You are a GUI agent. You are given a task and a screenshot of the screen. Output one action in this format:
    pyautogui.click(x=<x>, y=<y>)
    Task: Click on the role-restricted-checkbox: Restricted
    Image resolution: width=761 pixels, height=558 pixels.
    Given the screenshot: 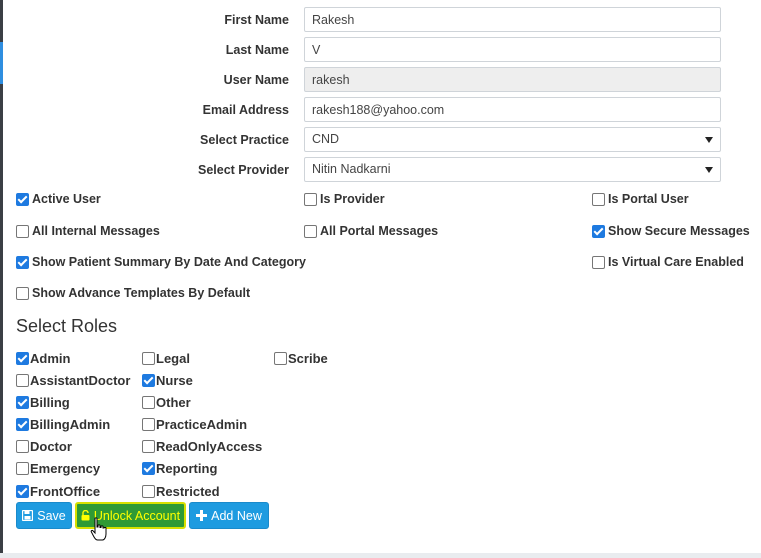 What is the action you would take?
    pyautogui.click(x=181, y=491)
    